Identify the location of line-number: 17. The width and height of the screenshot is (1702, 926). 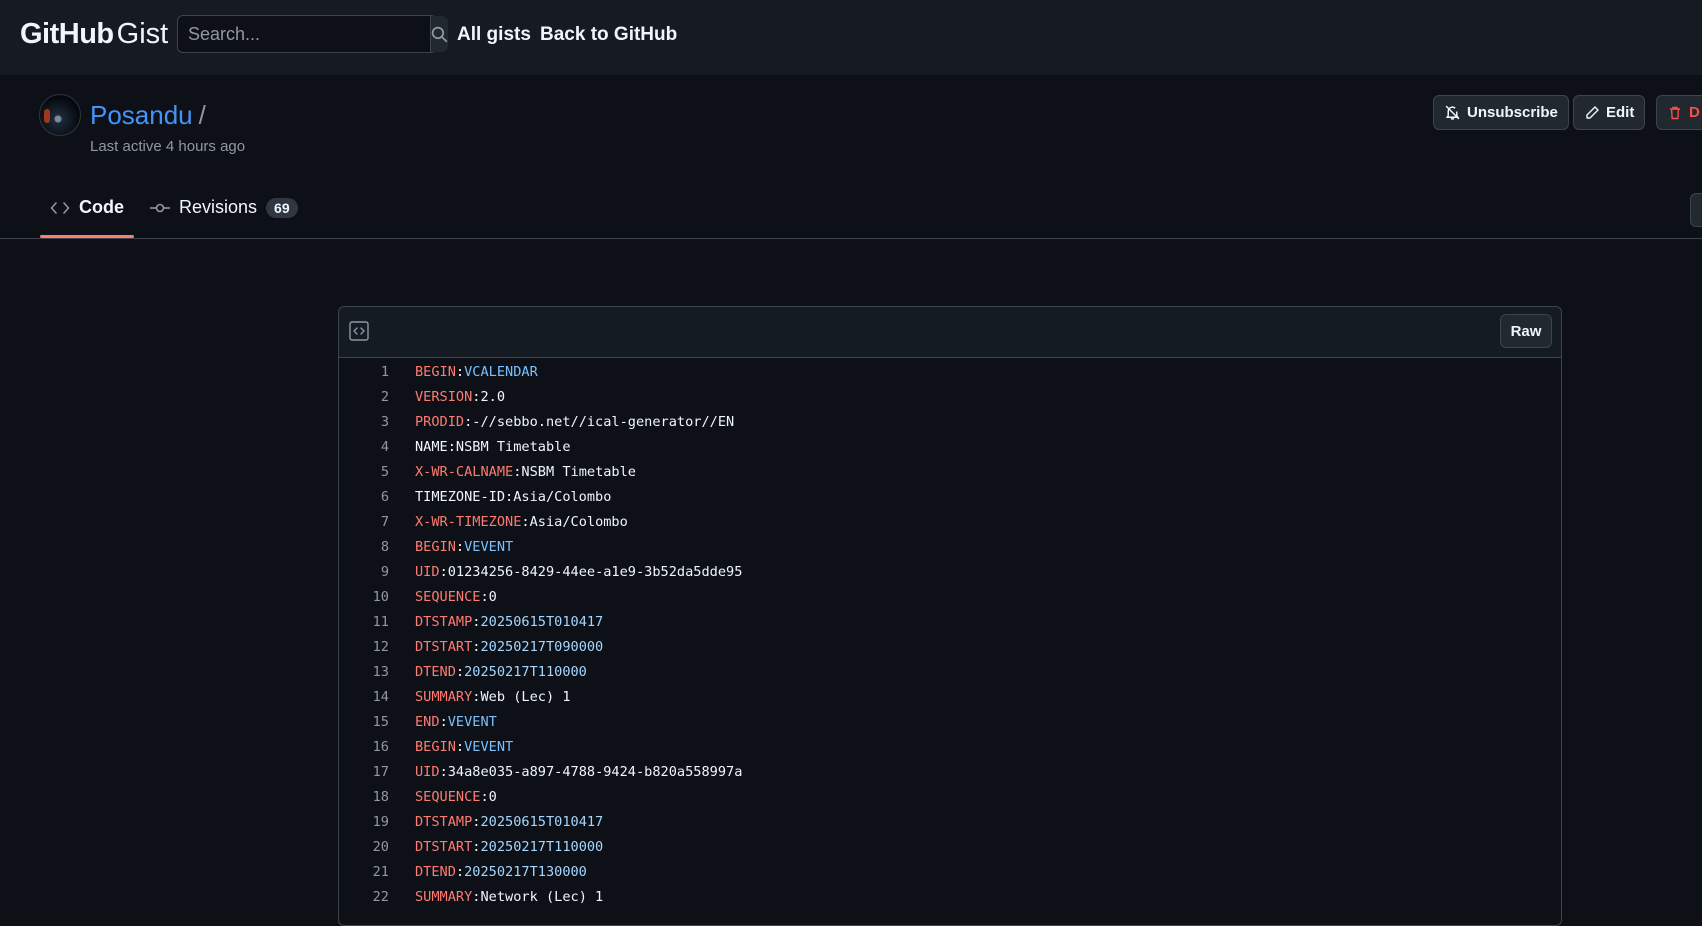
(364, 772).